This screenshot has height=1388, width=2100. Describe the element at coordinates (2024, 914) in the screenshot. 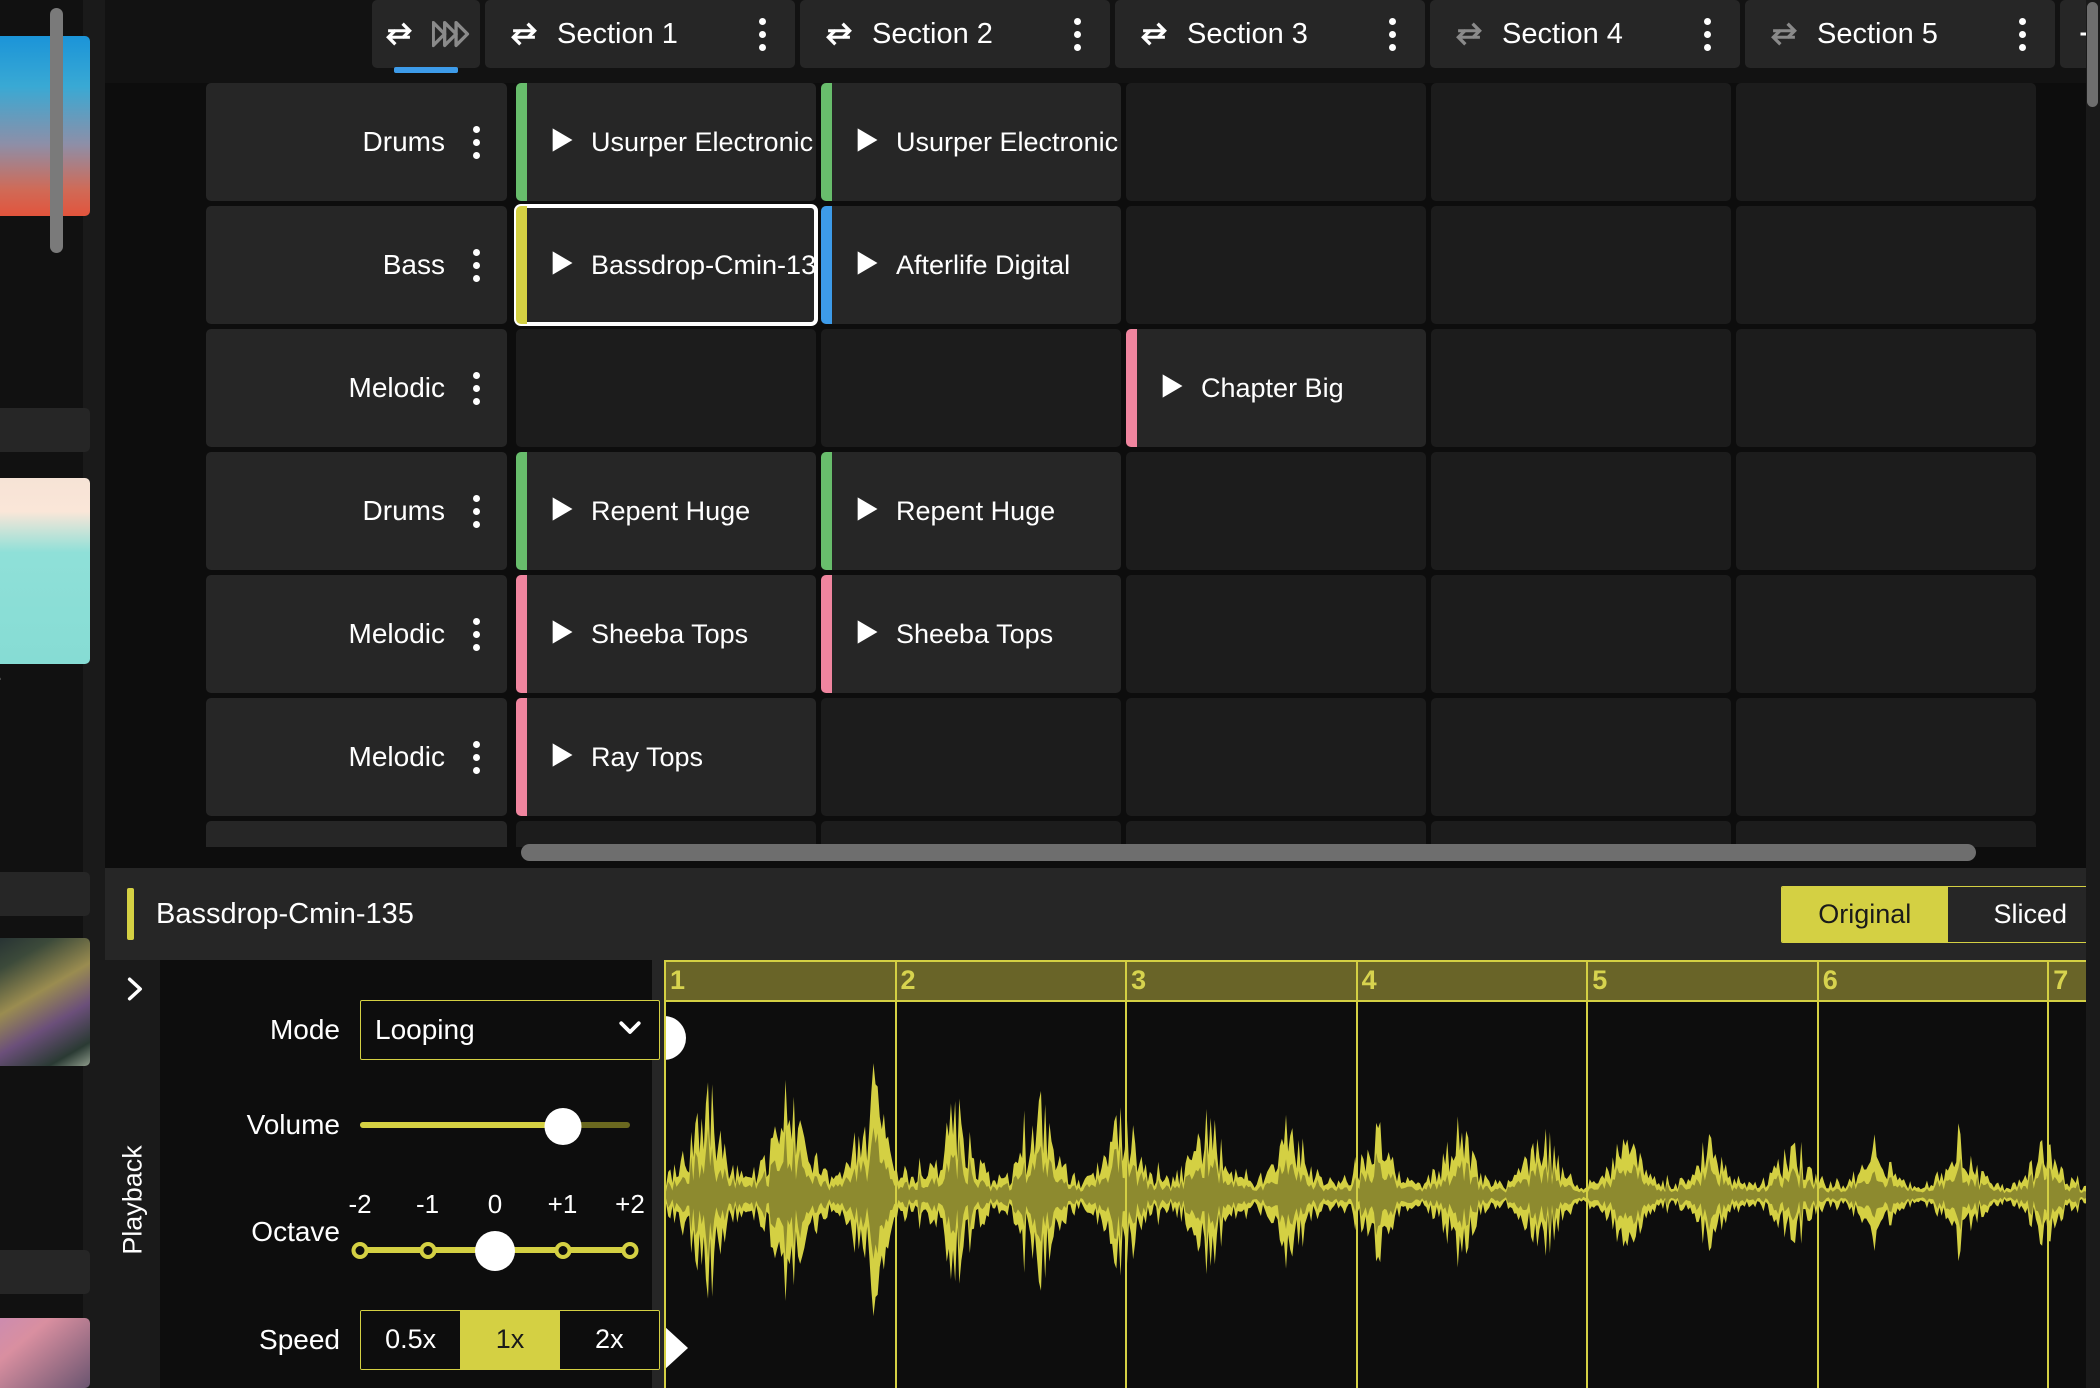

I see `view-toggle-sliced: Sliced` at that location.